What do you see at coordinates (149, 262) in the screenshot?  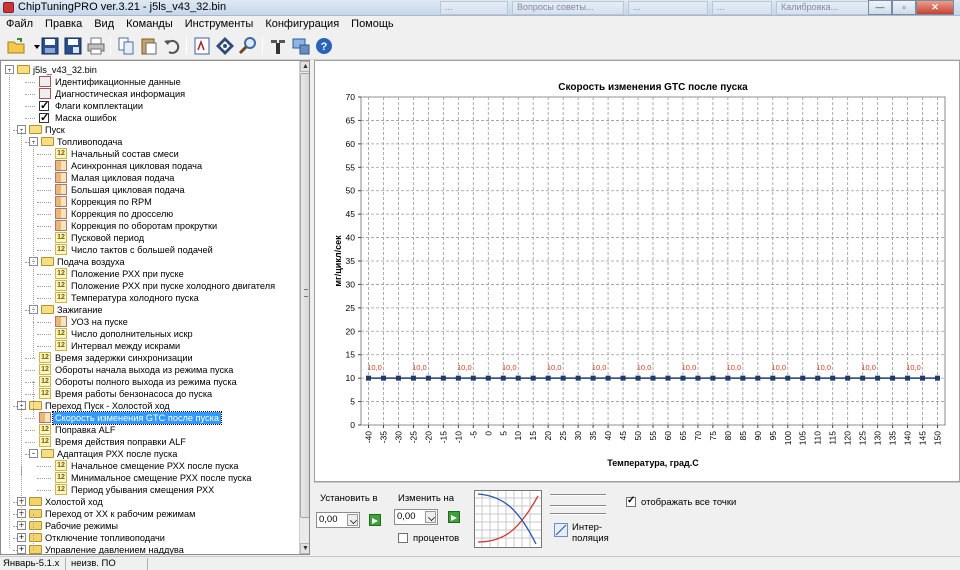 I see `tree-item: - Подача воздуха` at bounding box center [149, 262].